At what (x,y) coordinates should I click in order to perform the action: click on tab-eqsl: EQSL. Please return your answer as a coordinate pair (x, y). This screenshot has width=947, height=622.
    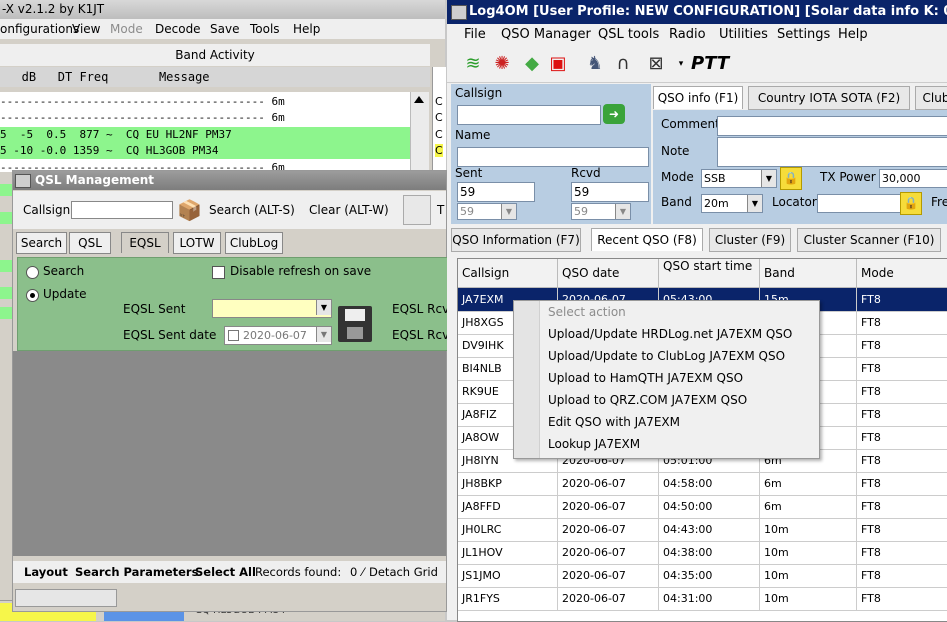
    Looking at the image, I should click on (145, 242).